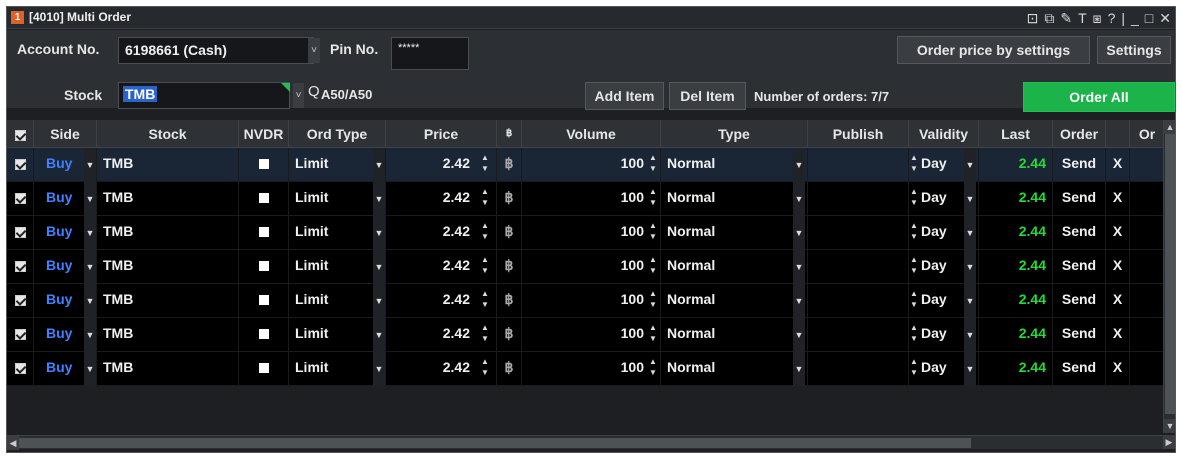 The width and height of the screenshot is (1182, 457). What do you see at coordinates (204, 95) in the screenshot?
I see `stock-input: TMB` at bounding box center [204, 95].